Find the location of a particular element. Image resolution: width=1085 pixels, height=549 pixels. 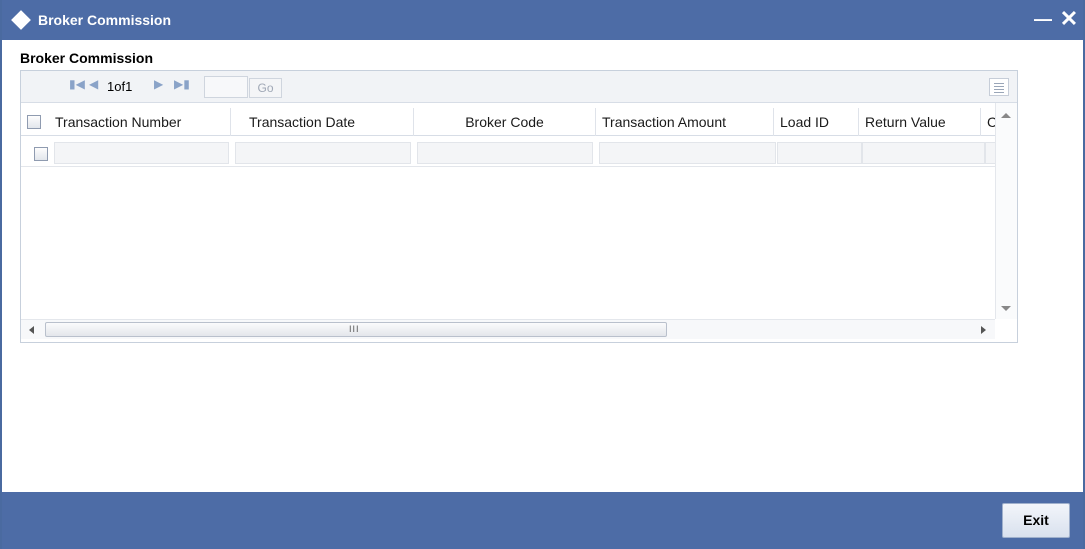

last-page-icon: ▶▮ is located at coordinates (182, 84).